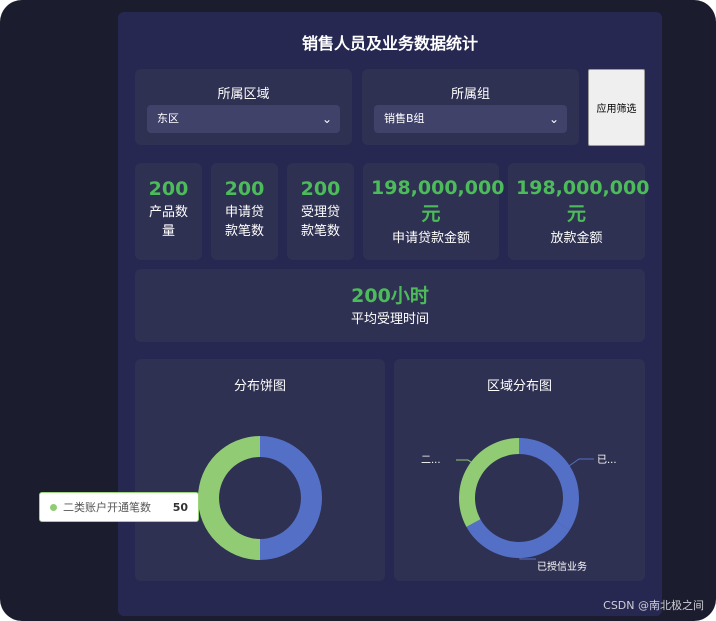  Describe the element at coordinates (53, 507) in the screenshot. I see `legend-dot-icon` at that location.